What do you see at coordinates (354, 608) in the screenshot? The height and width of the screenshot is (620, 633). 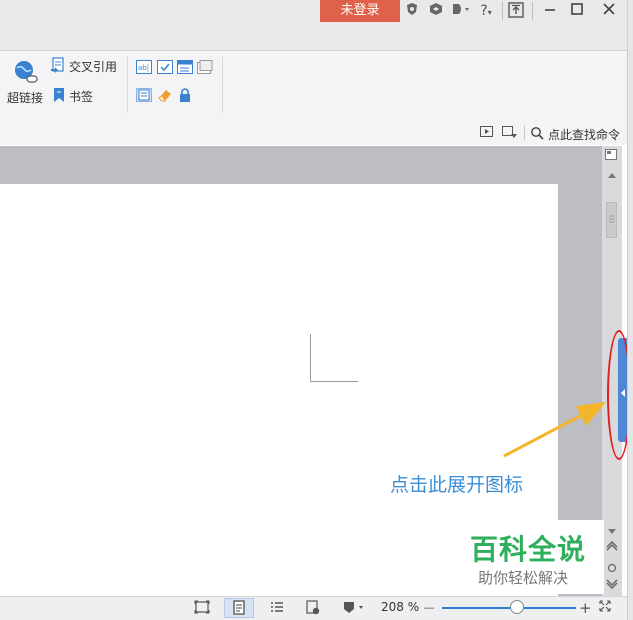 I see `eye-protection-icon` at bounding box center [354, 608].